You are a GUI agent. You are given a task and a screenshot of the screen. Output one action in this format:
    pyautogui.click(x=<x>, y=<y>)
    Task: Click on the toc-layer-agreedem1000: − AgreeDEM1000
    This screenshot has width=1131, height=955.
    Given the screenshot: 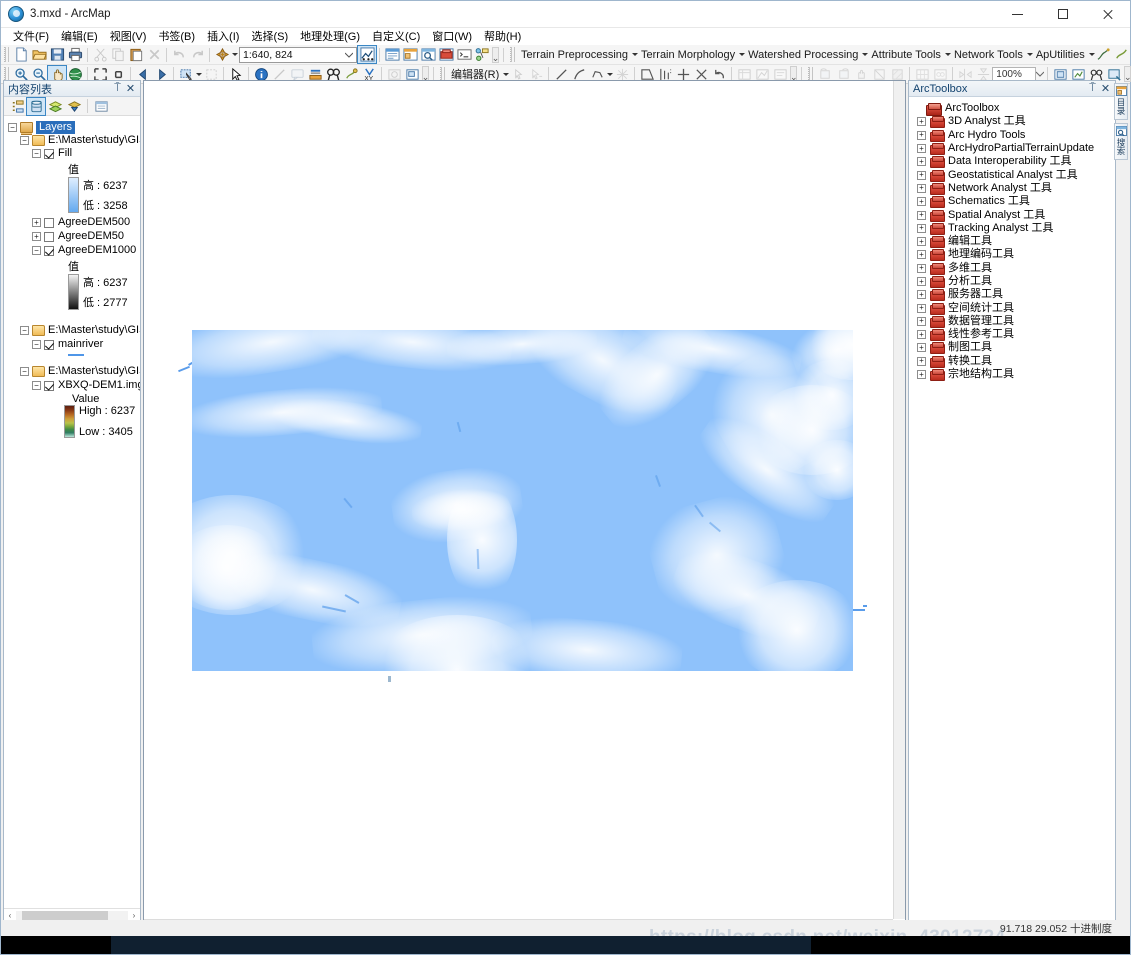 What is the action you would take?
    pyautogui.click(x=73, y=250)
    